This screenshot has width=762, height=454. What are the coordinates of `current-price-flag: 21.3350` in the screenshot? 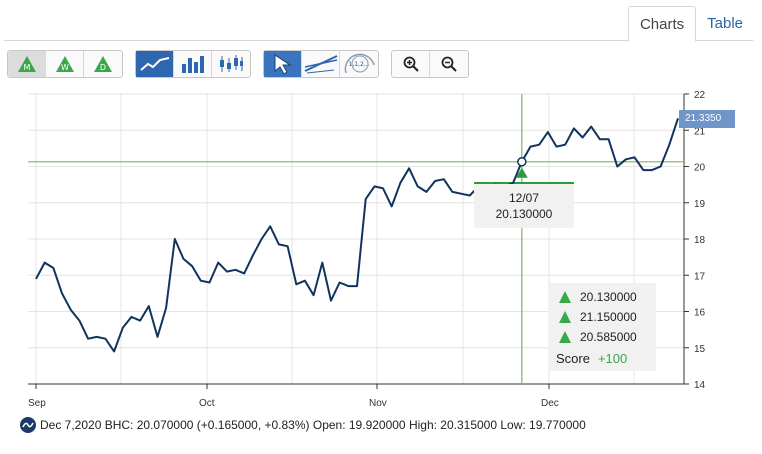 It's located at (707, 119).